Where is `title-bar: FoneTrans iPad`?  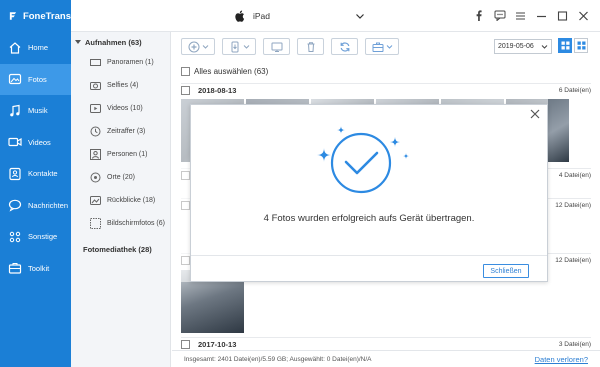 title-bar: FoneTrans iPad is located at coordinates (300, 16).